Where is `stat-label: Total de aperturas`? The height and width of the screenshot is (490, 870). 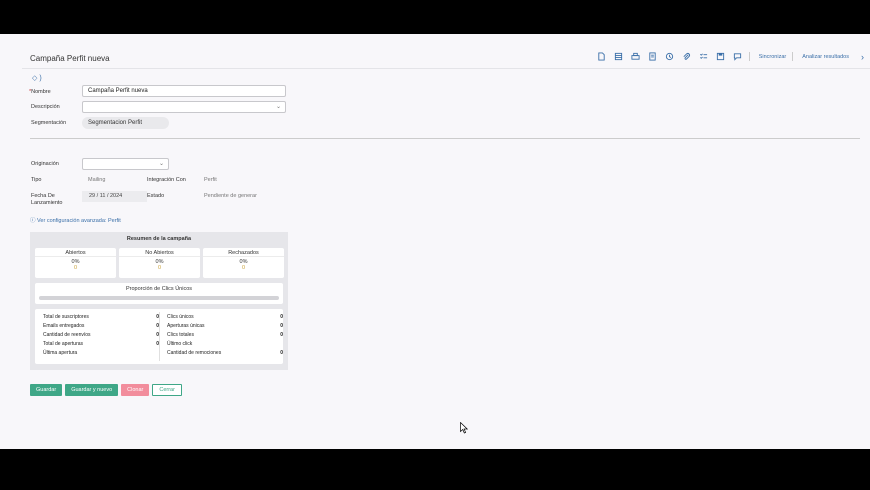
stat-label: Total de aperturas is located at coordinates (63, 344).